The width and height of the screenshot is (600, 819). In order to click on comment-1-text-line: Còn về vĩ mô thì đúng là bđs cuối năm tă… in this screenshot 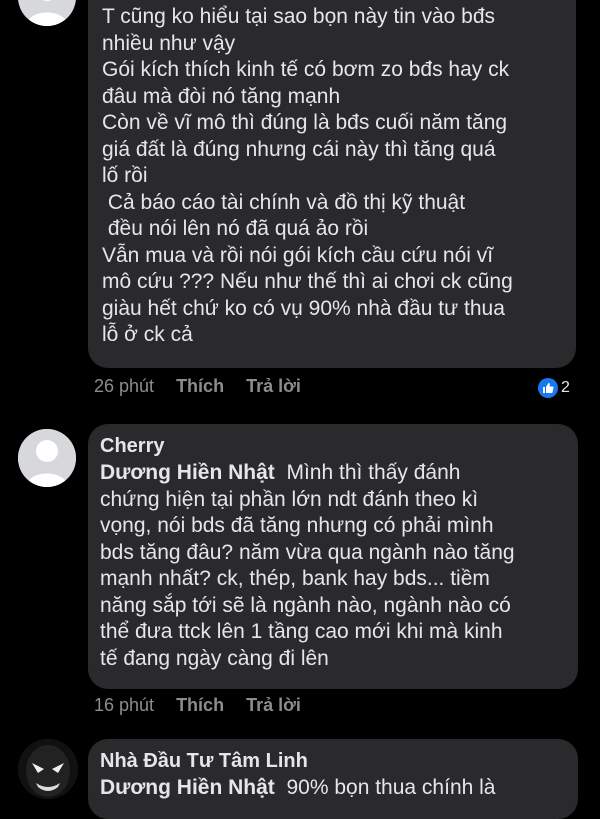, I will do `click(305, 122)`.